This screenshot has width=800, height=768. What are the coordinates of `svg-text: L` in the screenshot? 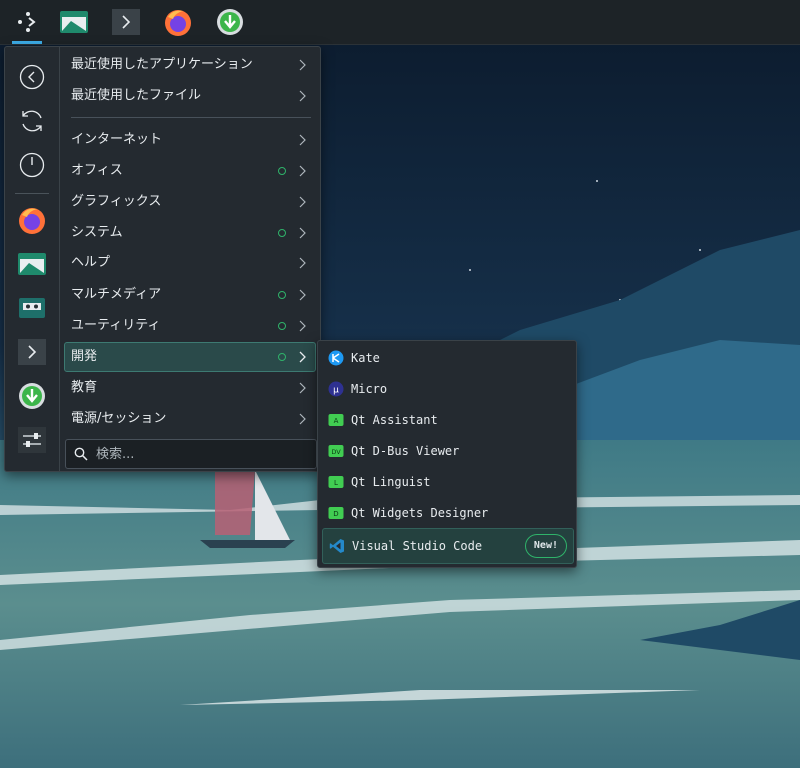 It's located at (336, 483).